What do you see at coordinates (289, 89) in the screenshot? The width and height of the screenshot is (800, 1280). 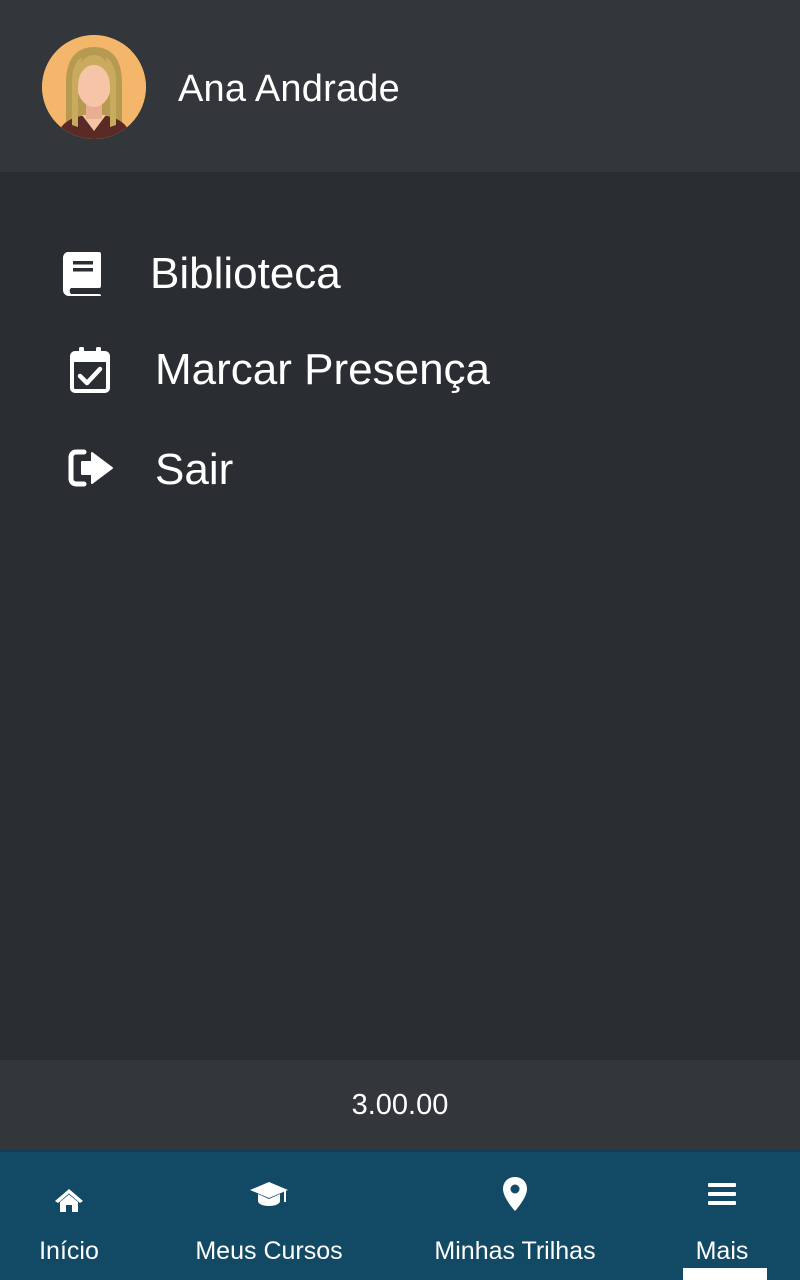 I see `user-name: Ana Andrade` at bounding box center [289, 89].